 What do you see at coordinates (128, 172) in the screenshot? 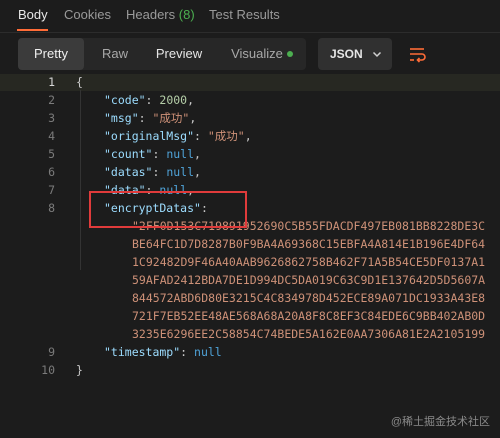
I see `json-key: "datas"` at bounding box center [128, 172].